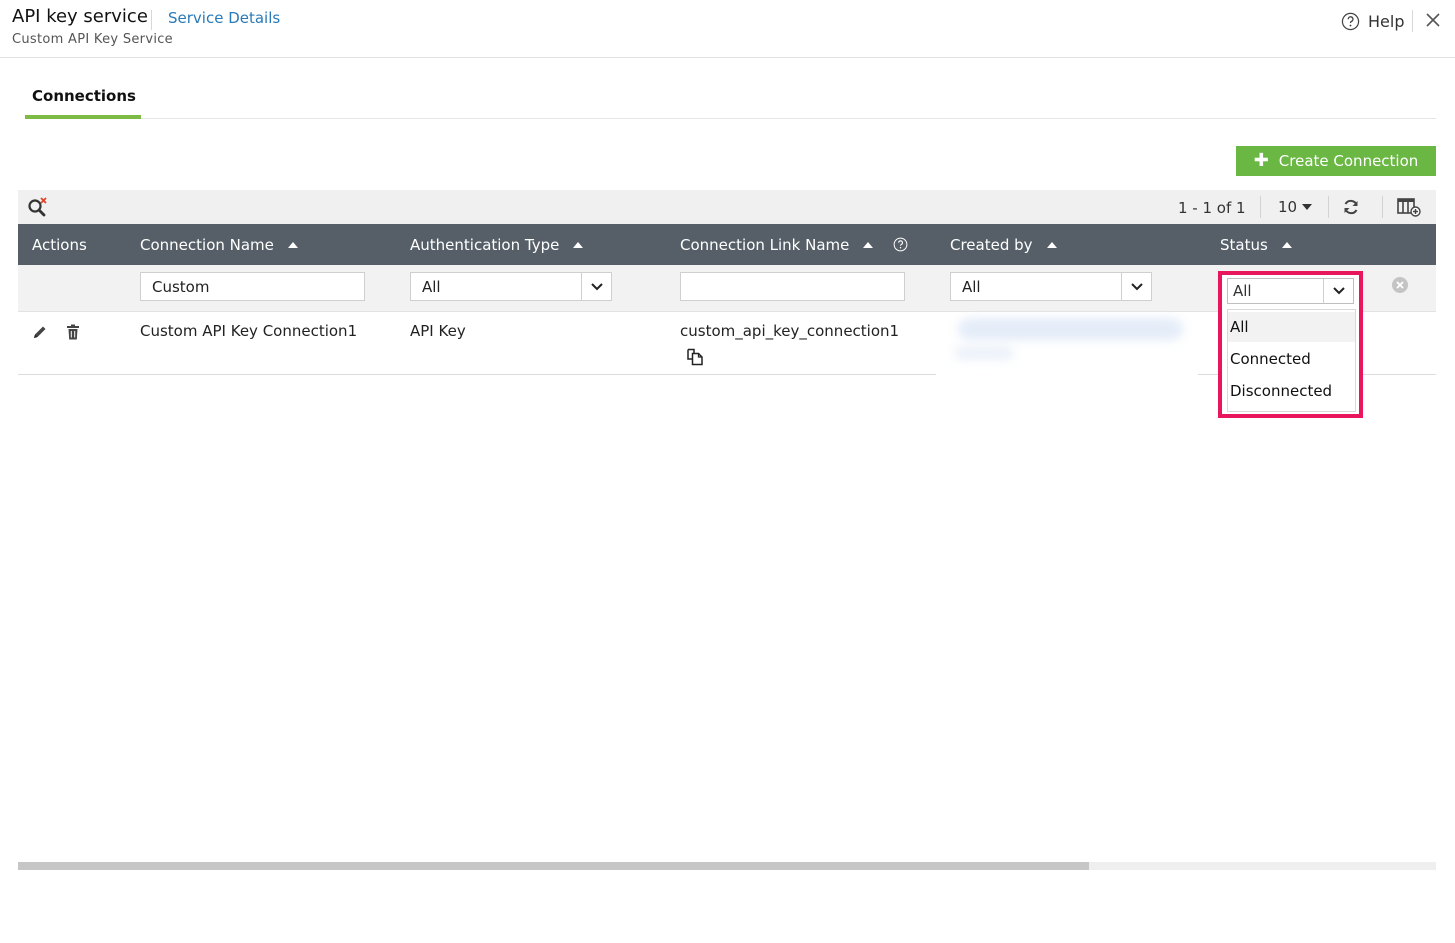 This screenshot has height=943, width=1455. What do you see at coordinates (765, 244) in the screenshot?
I see `column-header-label: Connection Link Name` at bounding box center [765, 244].